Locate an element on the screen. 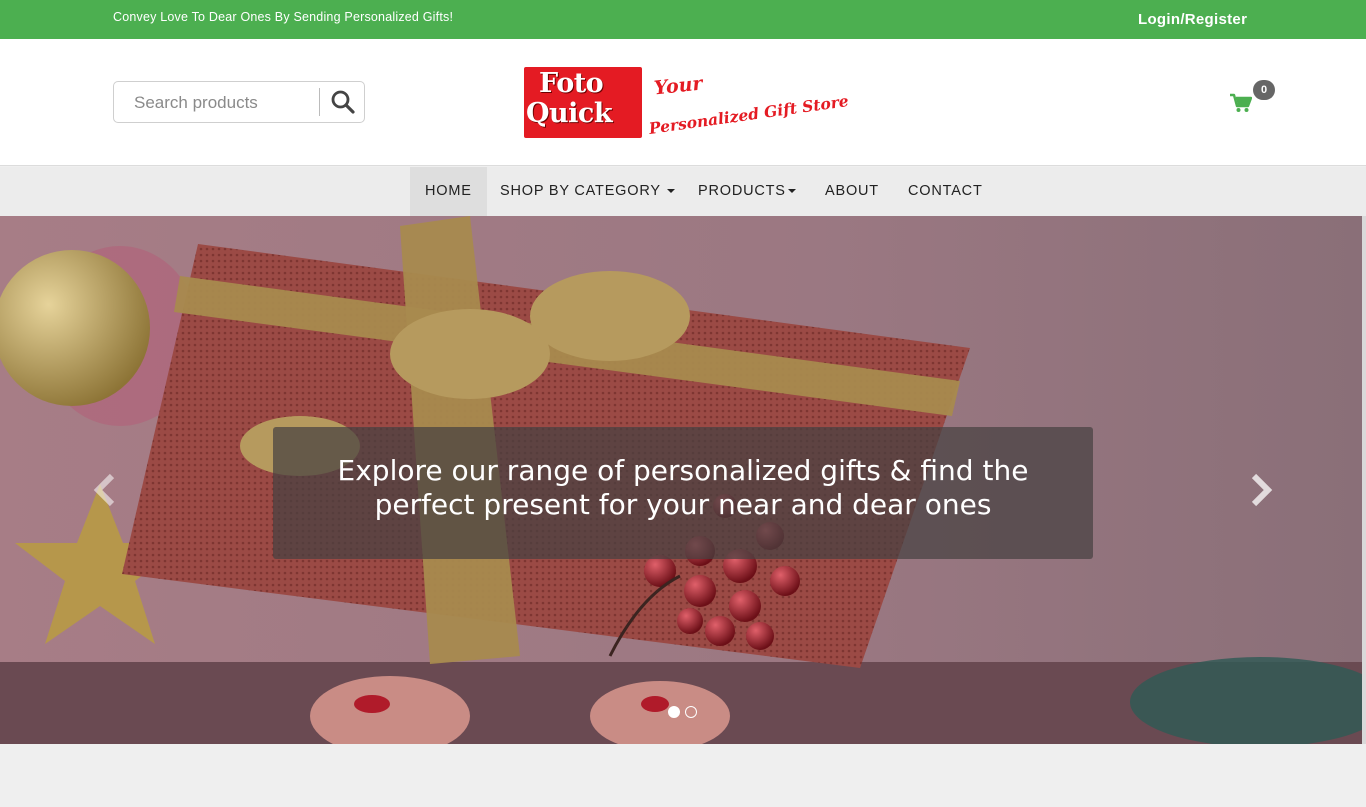 Image resolution: width=1366 pixels, height=807 pixels. scrollbar is located at coordinates (1364, 480).